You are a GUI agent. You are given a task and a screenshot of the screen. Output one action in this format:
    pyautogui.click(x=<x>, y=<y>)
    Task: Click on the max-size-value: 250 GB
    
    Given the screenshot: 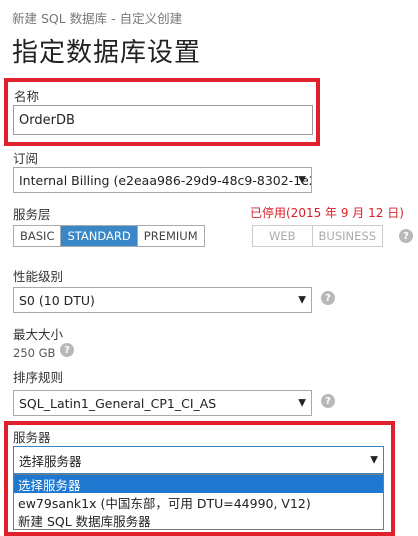 What is the action you would take?
    pyautogui.click(x=34, y=353)
    